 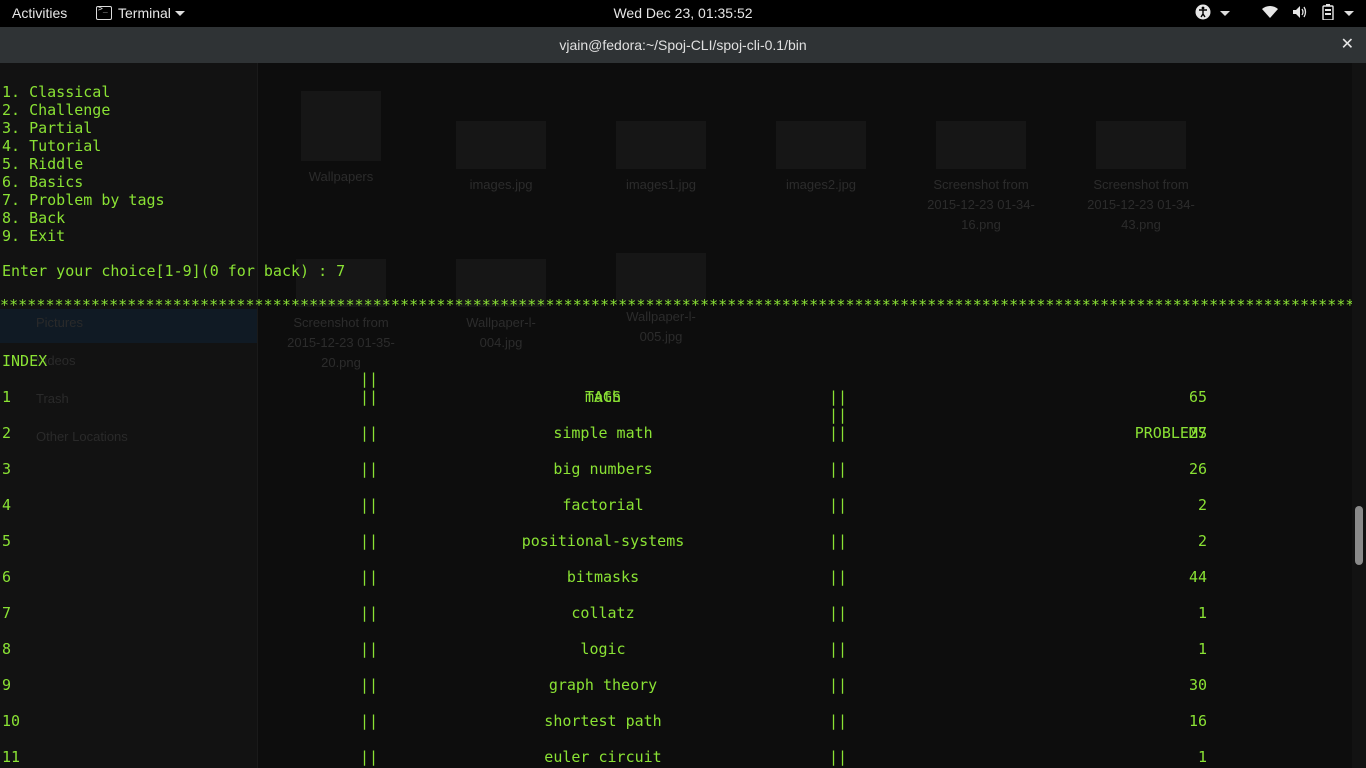 What do you see at coordinates (603, 505) in the screenshot?
I see `row-tag: factorial` at bounding box center [603, 505].